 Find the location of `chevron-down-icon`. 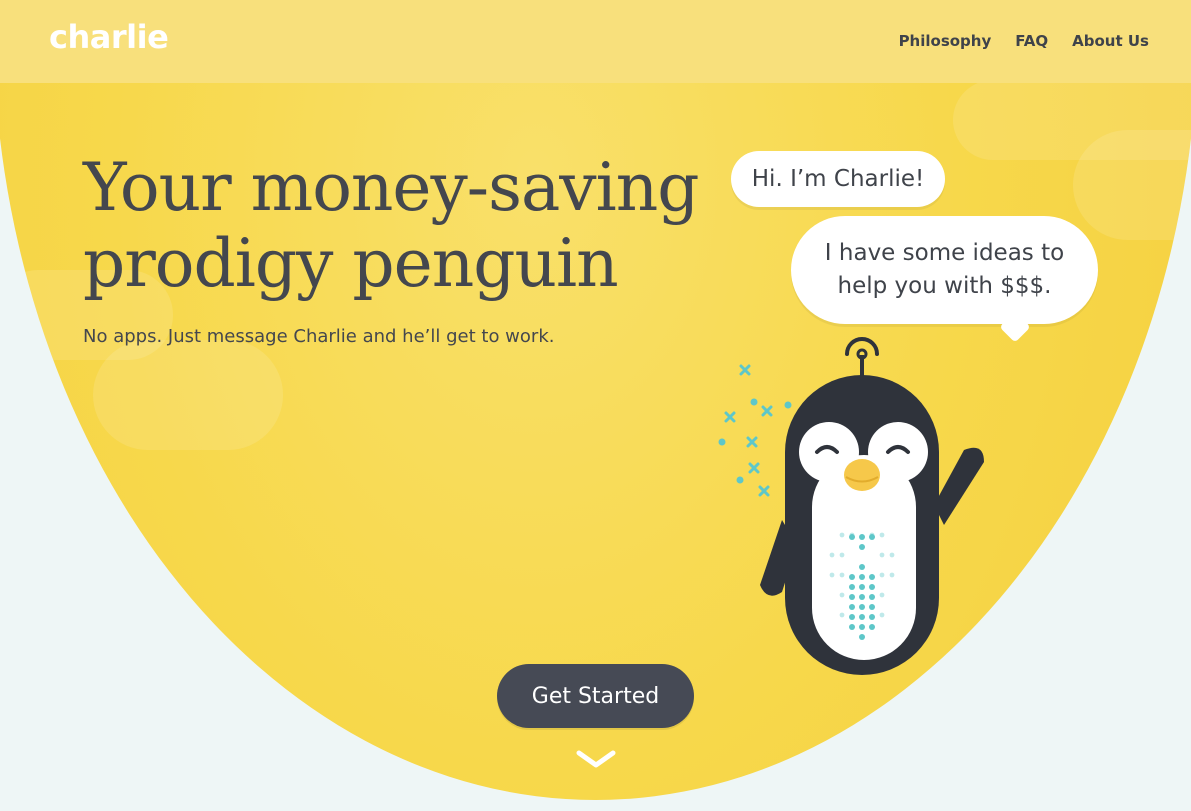

chevron-down-icon is located at coordinates (596, 759).